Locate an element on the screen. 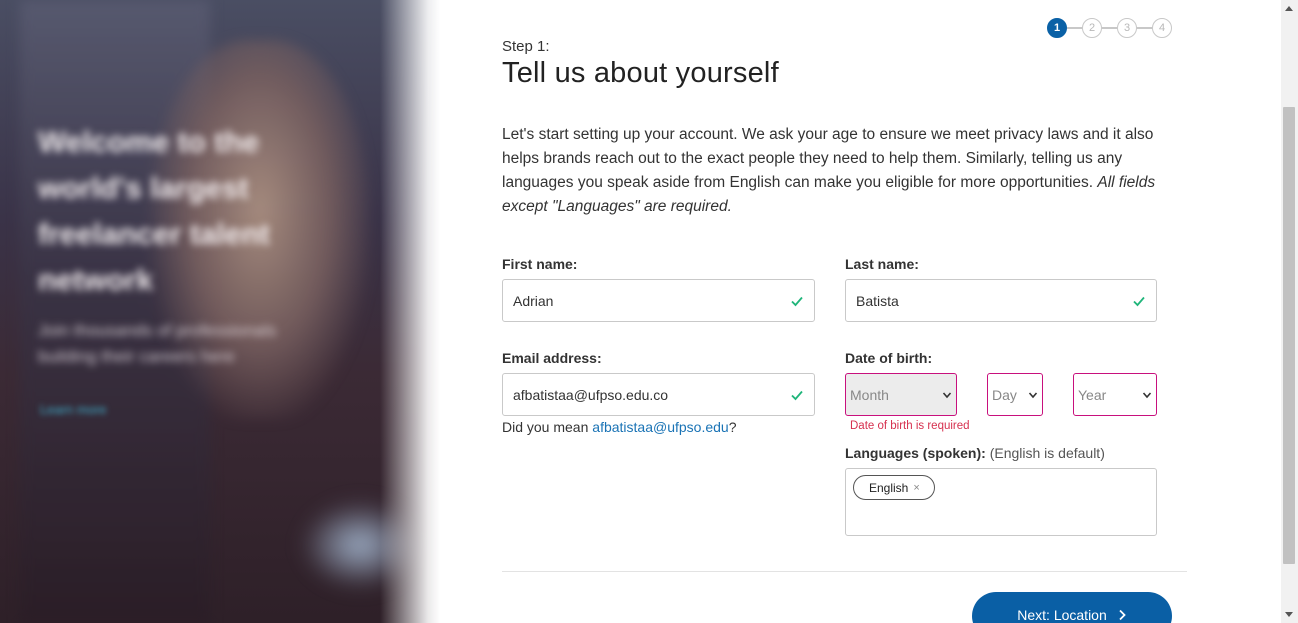 This screenshot has width=1298, height=623. first-name-field: Adrian is located at coordinates (658, 300).